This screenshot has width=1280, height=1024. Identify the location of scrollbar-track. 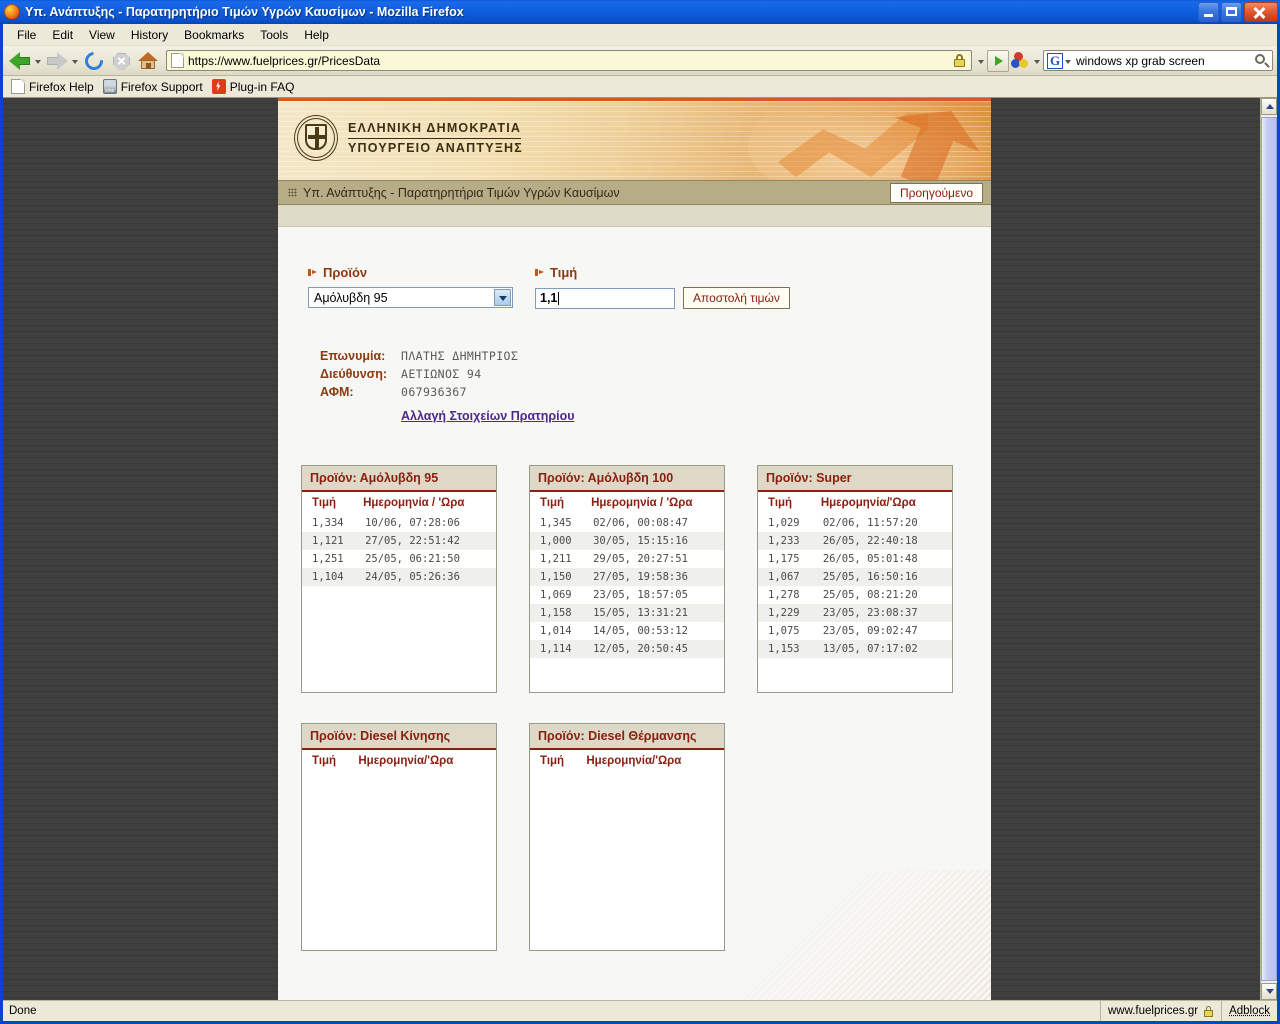
(1269, 549).